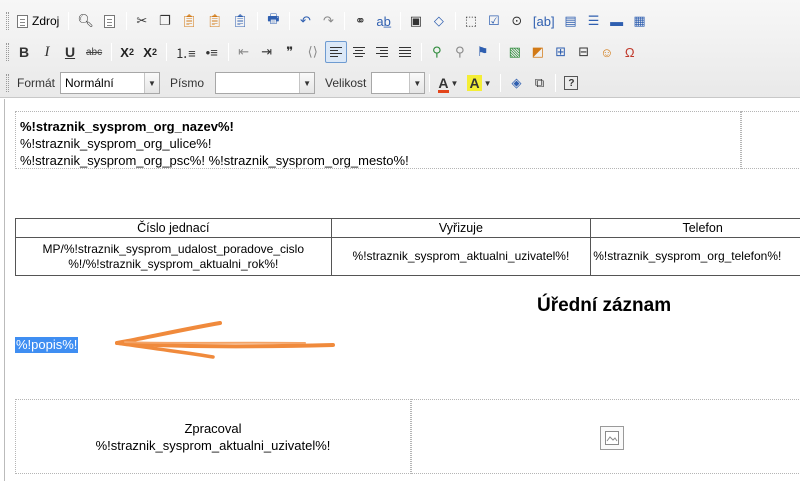 This screenshot has height=481, width=800. I want to click on bg-color-button: A ▼, so click(479, 83).